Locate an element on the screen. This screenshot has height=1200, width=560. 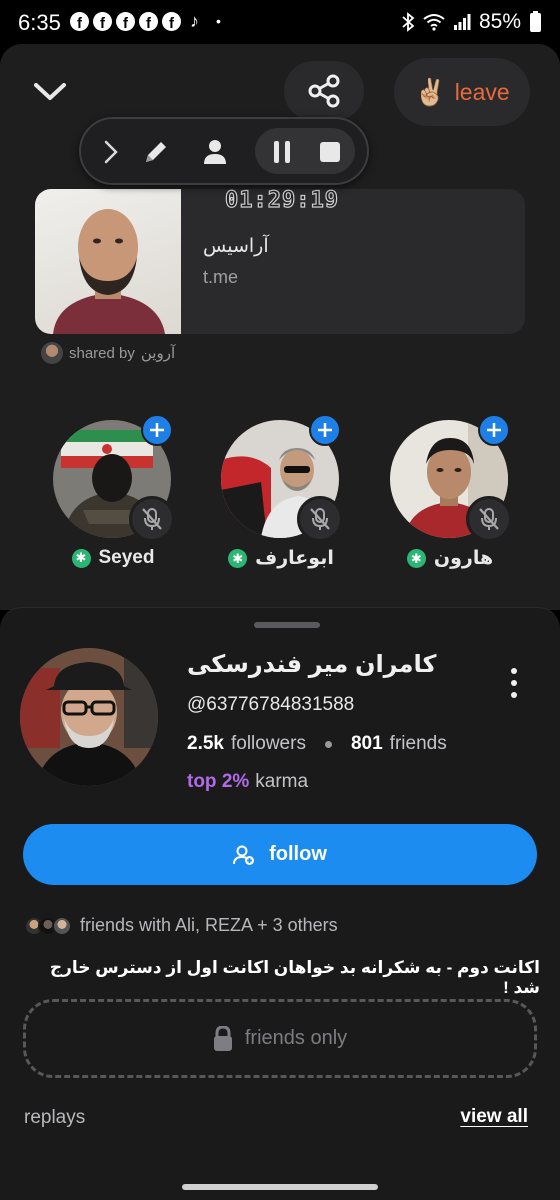
followers-count: 2.5k is located at coordinates (205, 743).